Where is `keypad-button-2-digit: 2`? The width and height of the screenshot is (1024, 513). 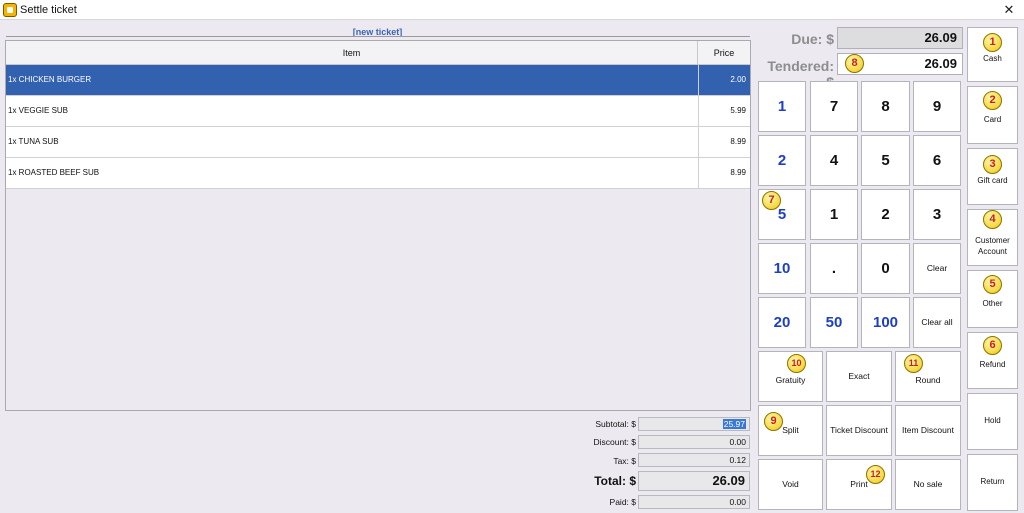 keypad-button-2-digit: 2 is located at coordinates (885, 214).